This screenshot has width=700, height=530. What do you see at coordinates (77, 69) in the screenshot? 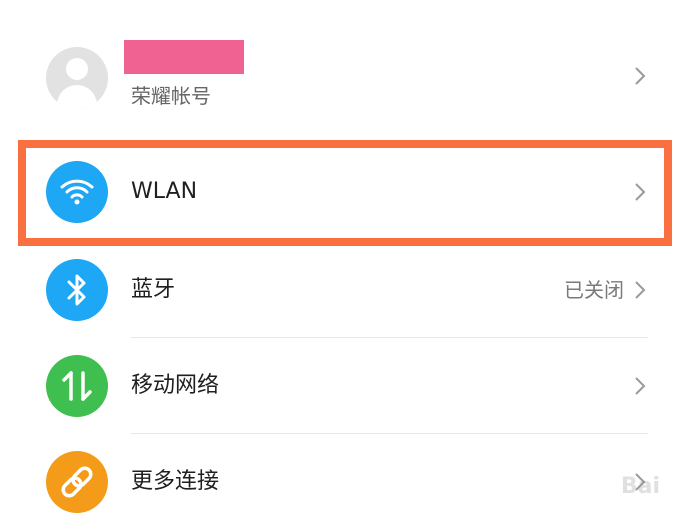
I see `avatar-head-icon` at bounding box center [77, 69].